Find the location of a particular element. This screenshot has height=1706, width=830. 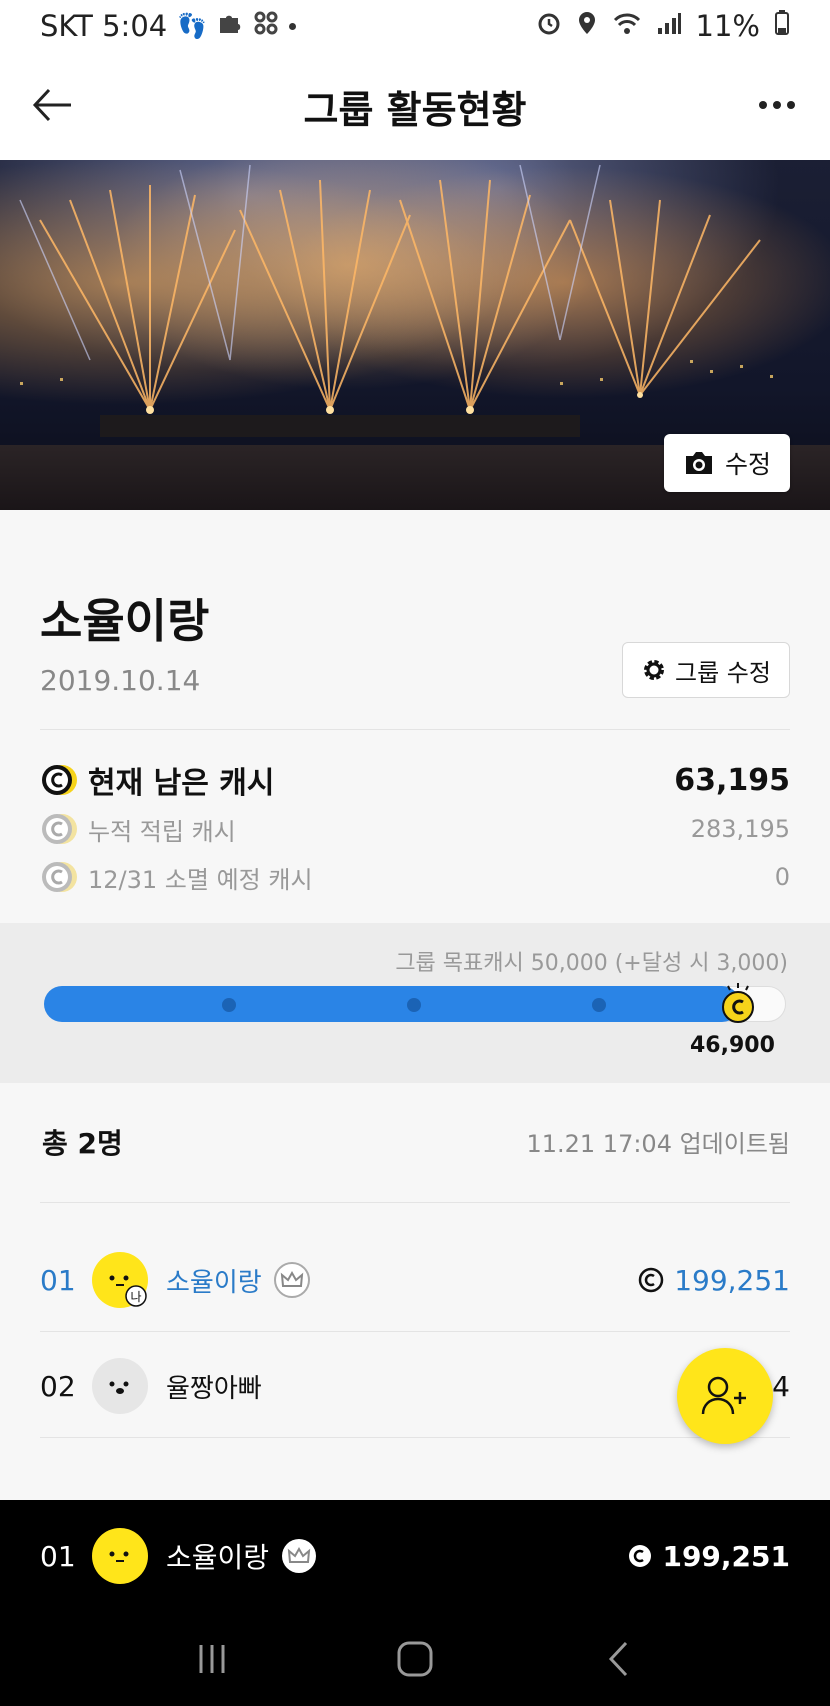

avatar: 나 is located at coordinates (120, 1280).